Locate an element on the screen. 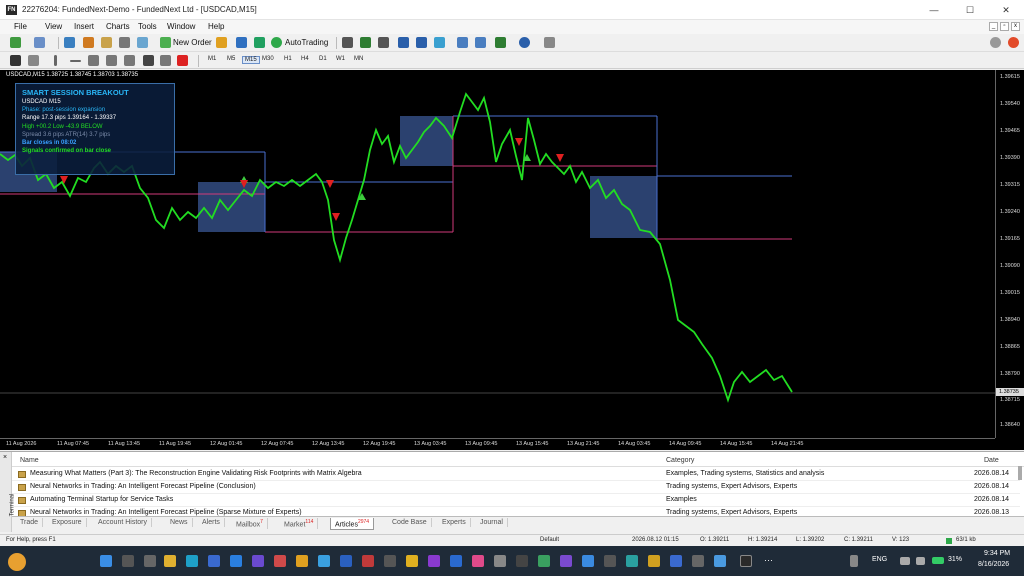  templates-icon is located at coordinates (549, 42).